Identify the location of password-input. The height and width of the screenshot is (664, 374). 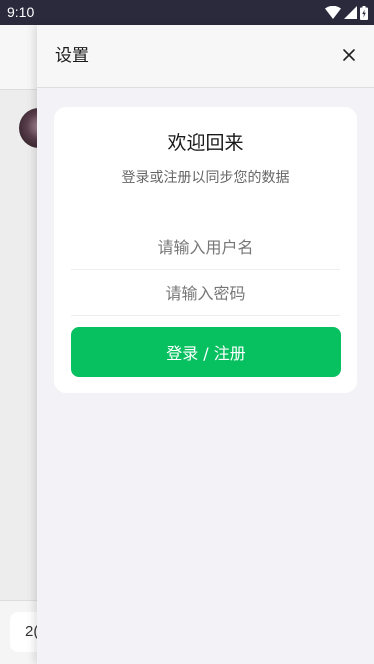
(205, 293).